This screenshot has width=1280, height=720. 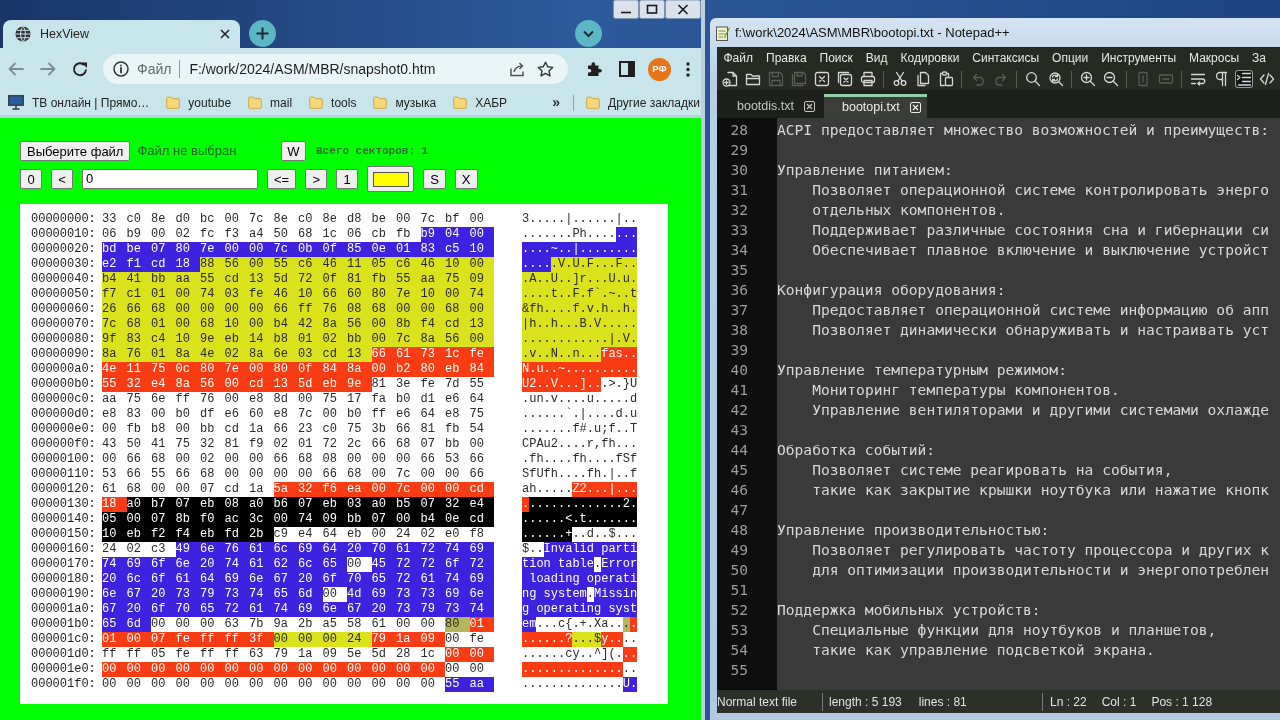 What do you see at coordinates (298, 609) in the screenshot?
I see `hex-bytes: 67 20 6f 70 65 72 61 74 69 6e 67 20 73 79 73 74` at bounding box center [298, 609].